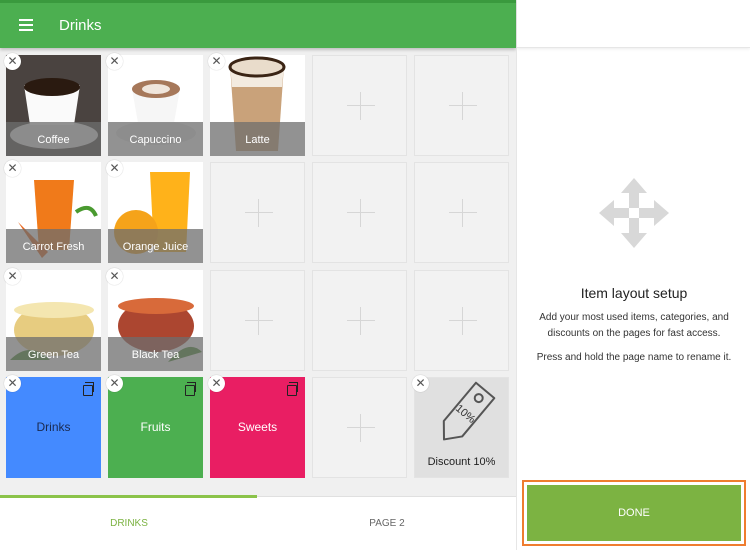  Describe the element at coordinates (155, 212) in the screenshot. I see `item-tile: Orange Juice` at that location.